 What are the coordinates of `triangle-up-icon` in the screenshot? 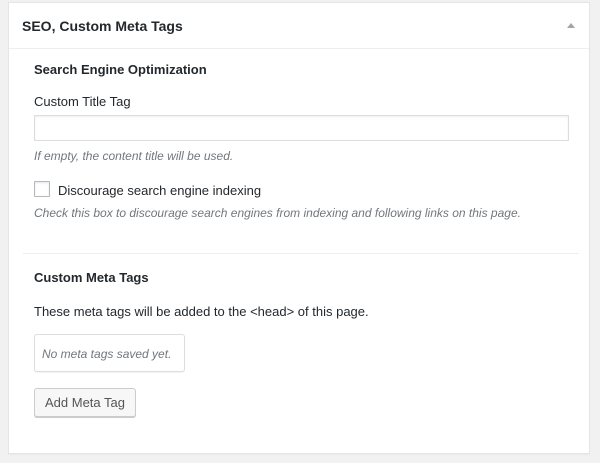 It's located at (571, 25).